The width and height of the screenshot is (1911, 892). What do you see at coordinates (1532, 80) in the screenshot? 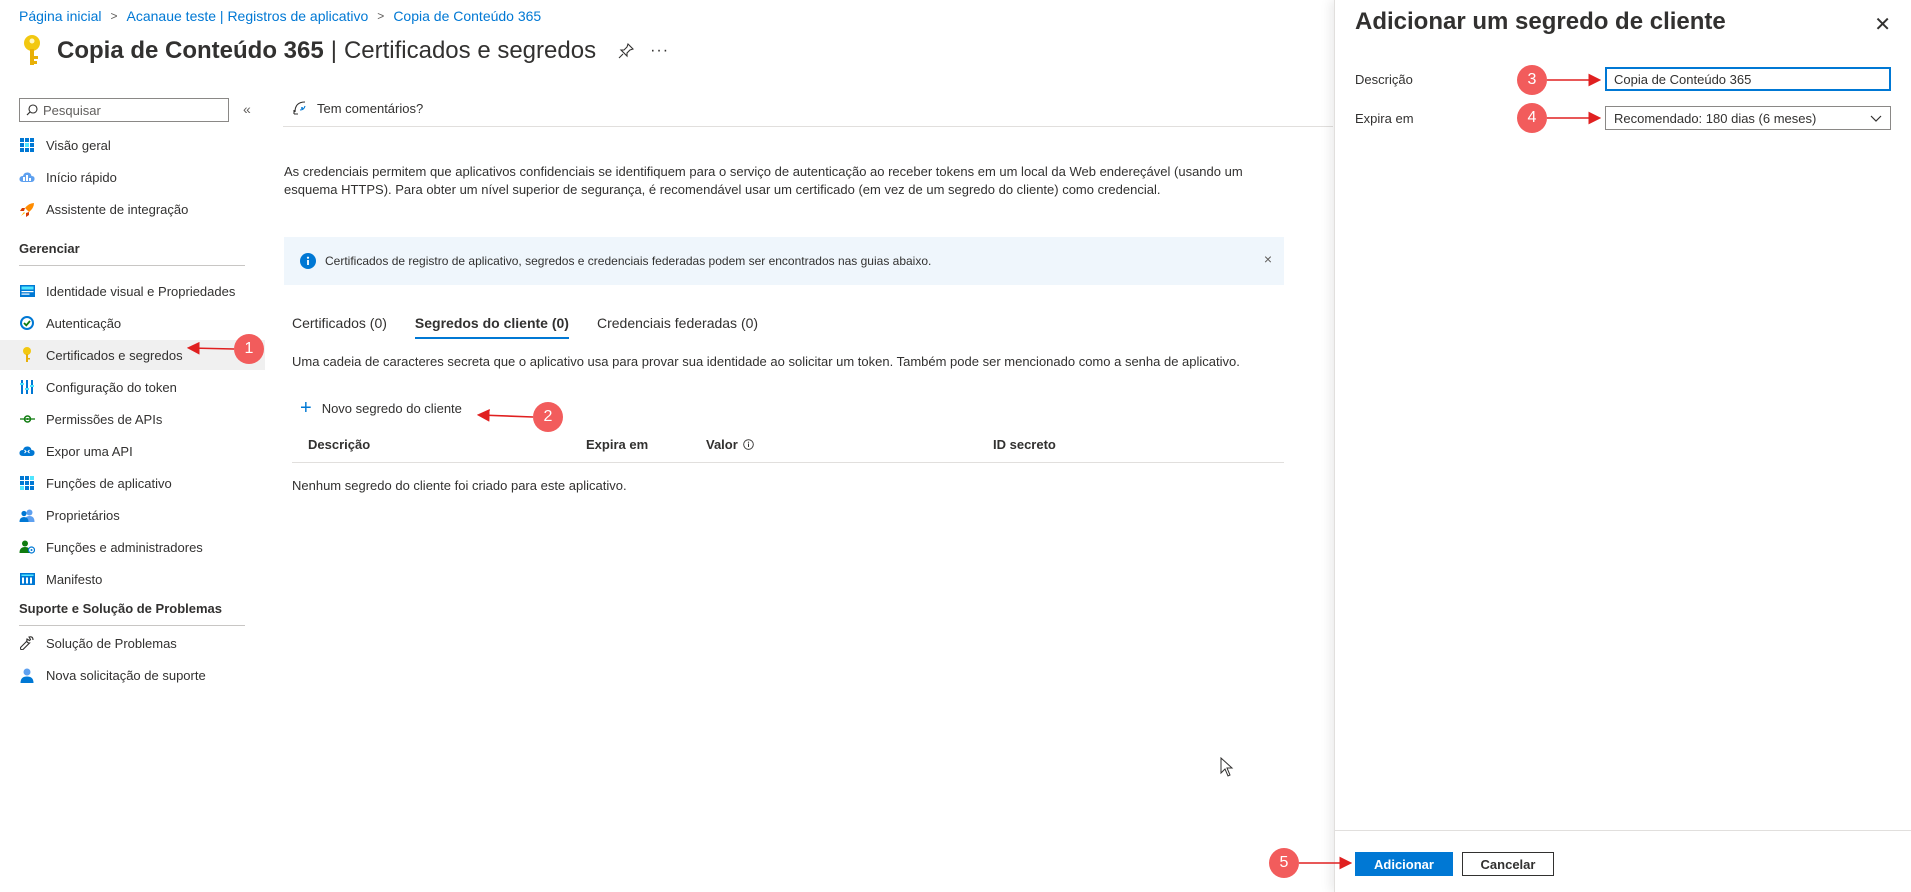
I see `annotation-marker-3: 3` at bounding box center [1532, 80].